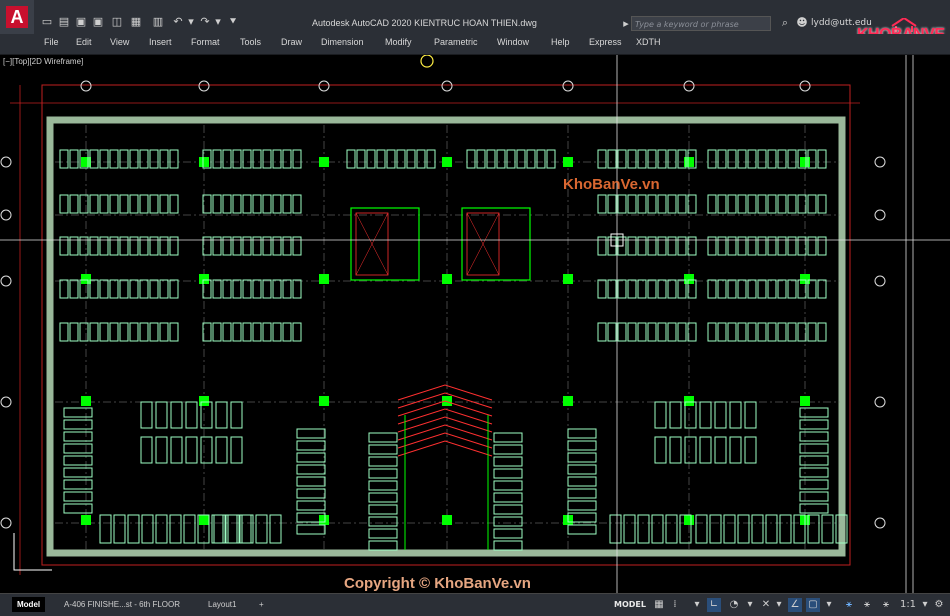  Describe the element at coordinates (222, 604) in the screenshot. I see `tab-layout1: Layout1` at that location.